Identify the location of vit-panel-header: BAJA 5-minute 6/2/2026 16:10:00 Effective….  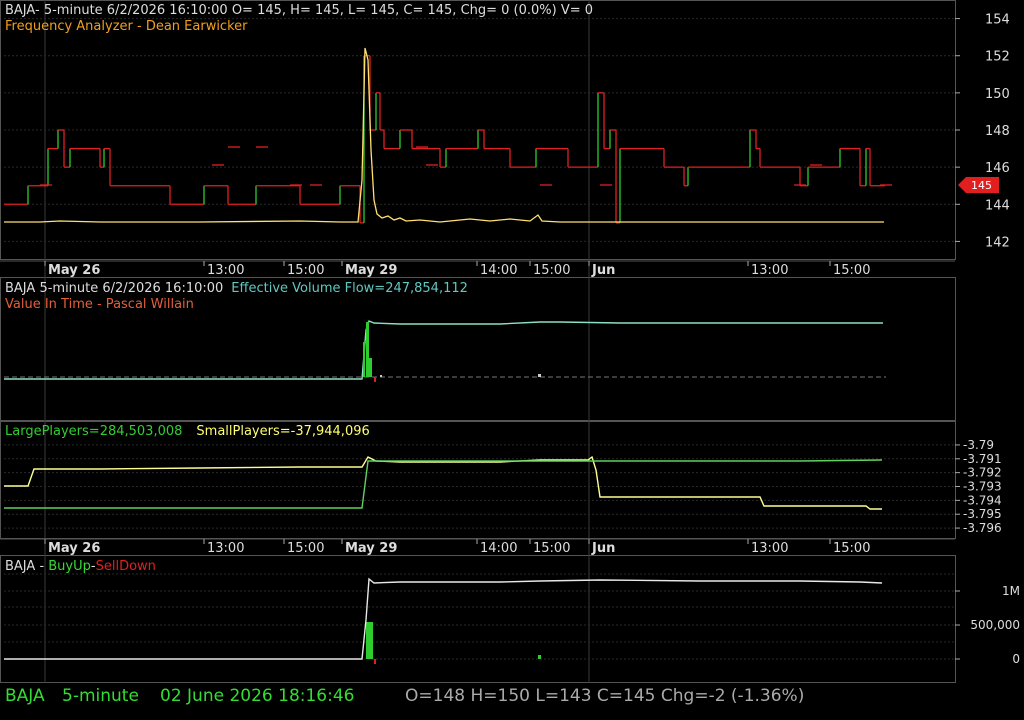
(236, 288).